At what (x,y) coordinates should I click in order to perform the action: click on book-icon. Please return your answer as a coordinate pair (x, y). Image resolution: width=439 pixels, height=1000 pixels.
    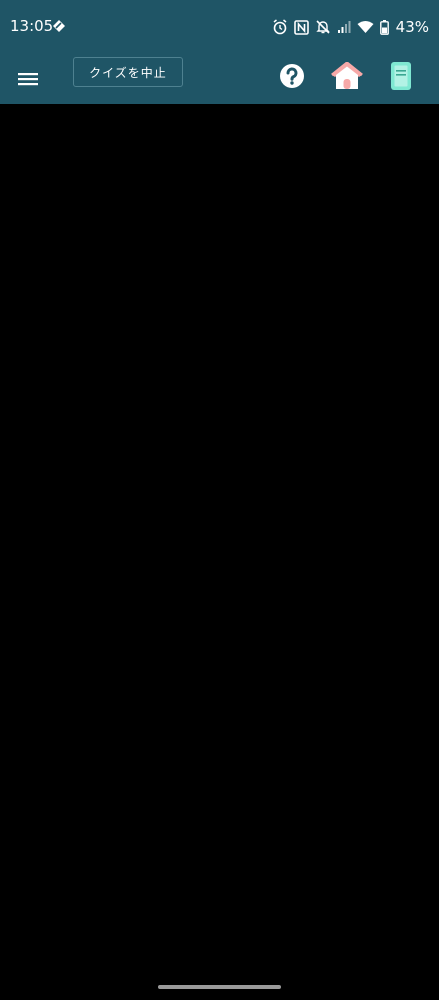
    Looking at the image, I should click on (401, 76).